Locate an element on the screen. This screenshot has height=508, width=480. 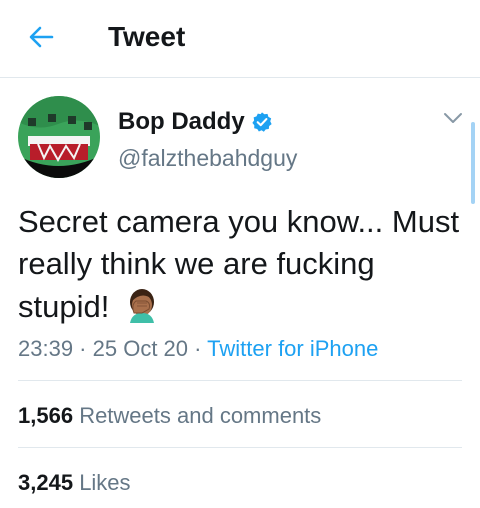
likes-label: Likes is located at coordinates (105, 482).